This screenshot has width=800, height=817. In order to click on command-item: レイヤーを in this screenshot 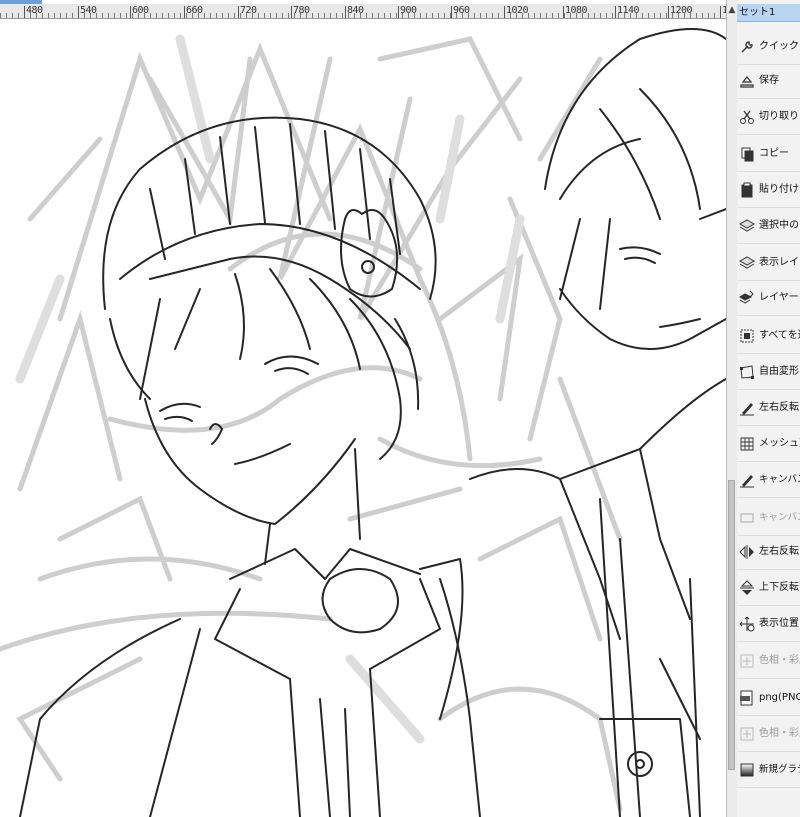, I will do `click(768, 298)`.